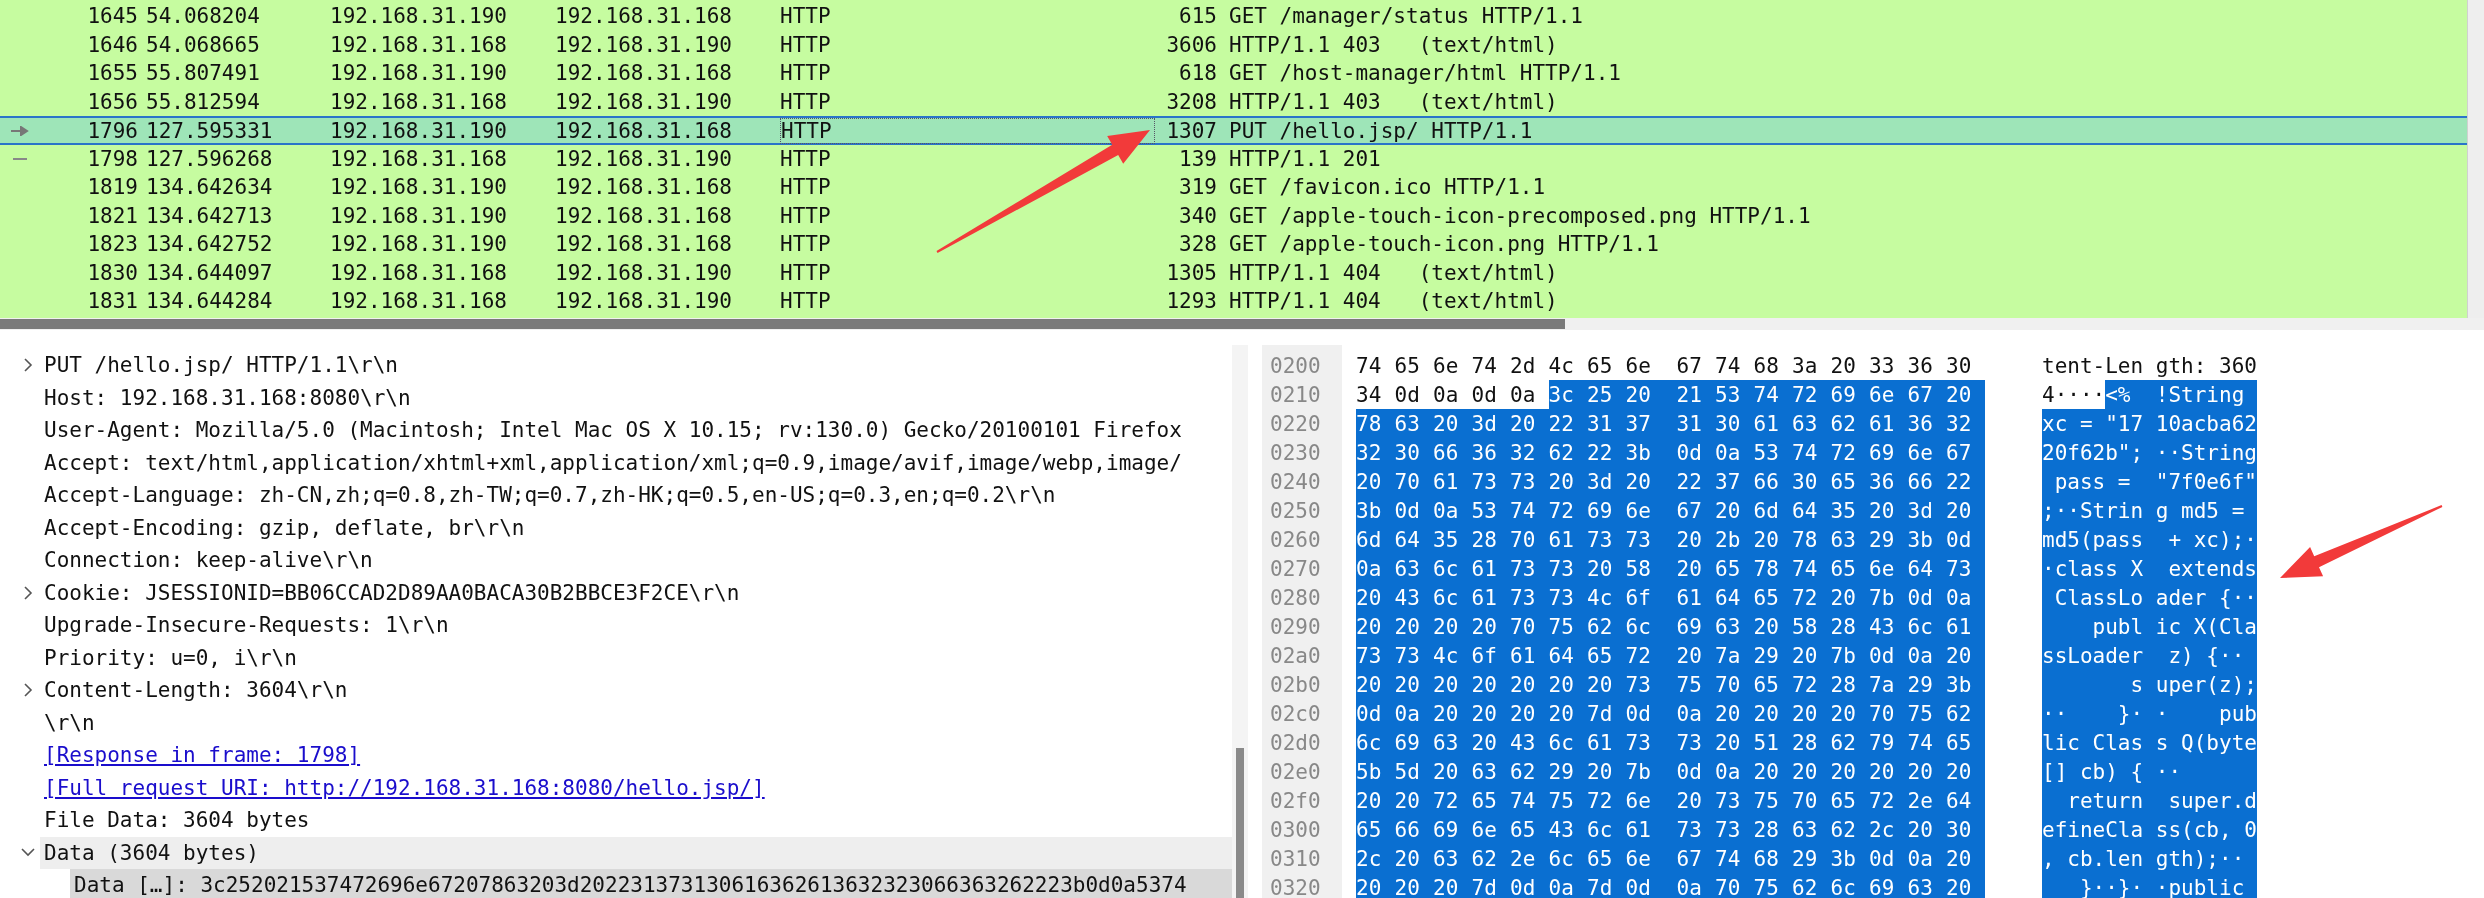 The width and height of the screenshot is (2484, 898). I want to click on hex-byte: 22, so click(1567, 423).